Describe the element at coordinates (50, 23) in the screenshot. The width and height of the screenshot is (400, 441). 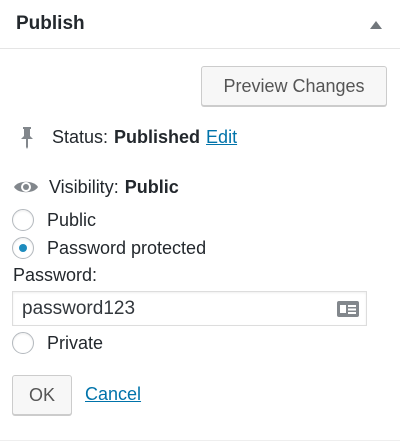
I see `panel-title: Publish` at that location.